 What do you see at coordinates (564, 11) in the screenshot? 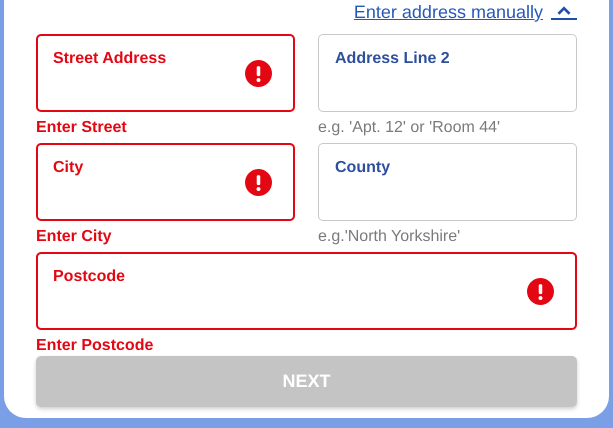
I see `chevron-up-icon` at bounding box center [564, 11].